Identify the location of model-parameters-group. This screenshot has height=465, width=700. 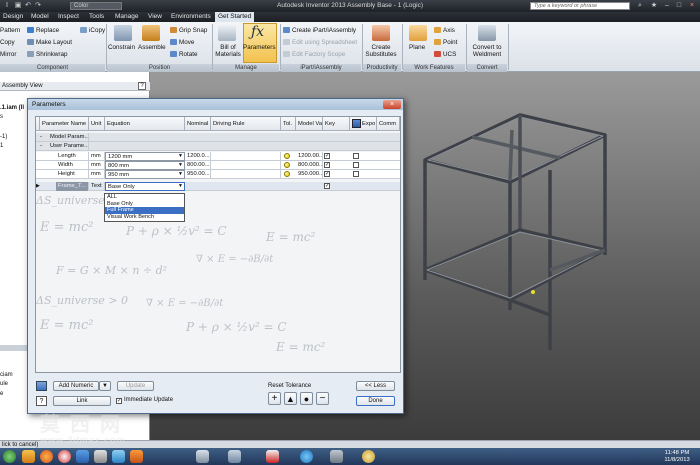
(218, 137).